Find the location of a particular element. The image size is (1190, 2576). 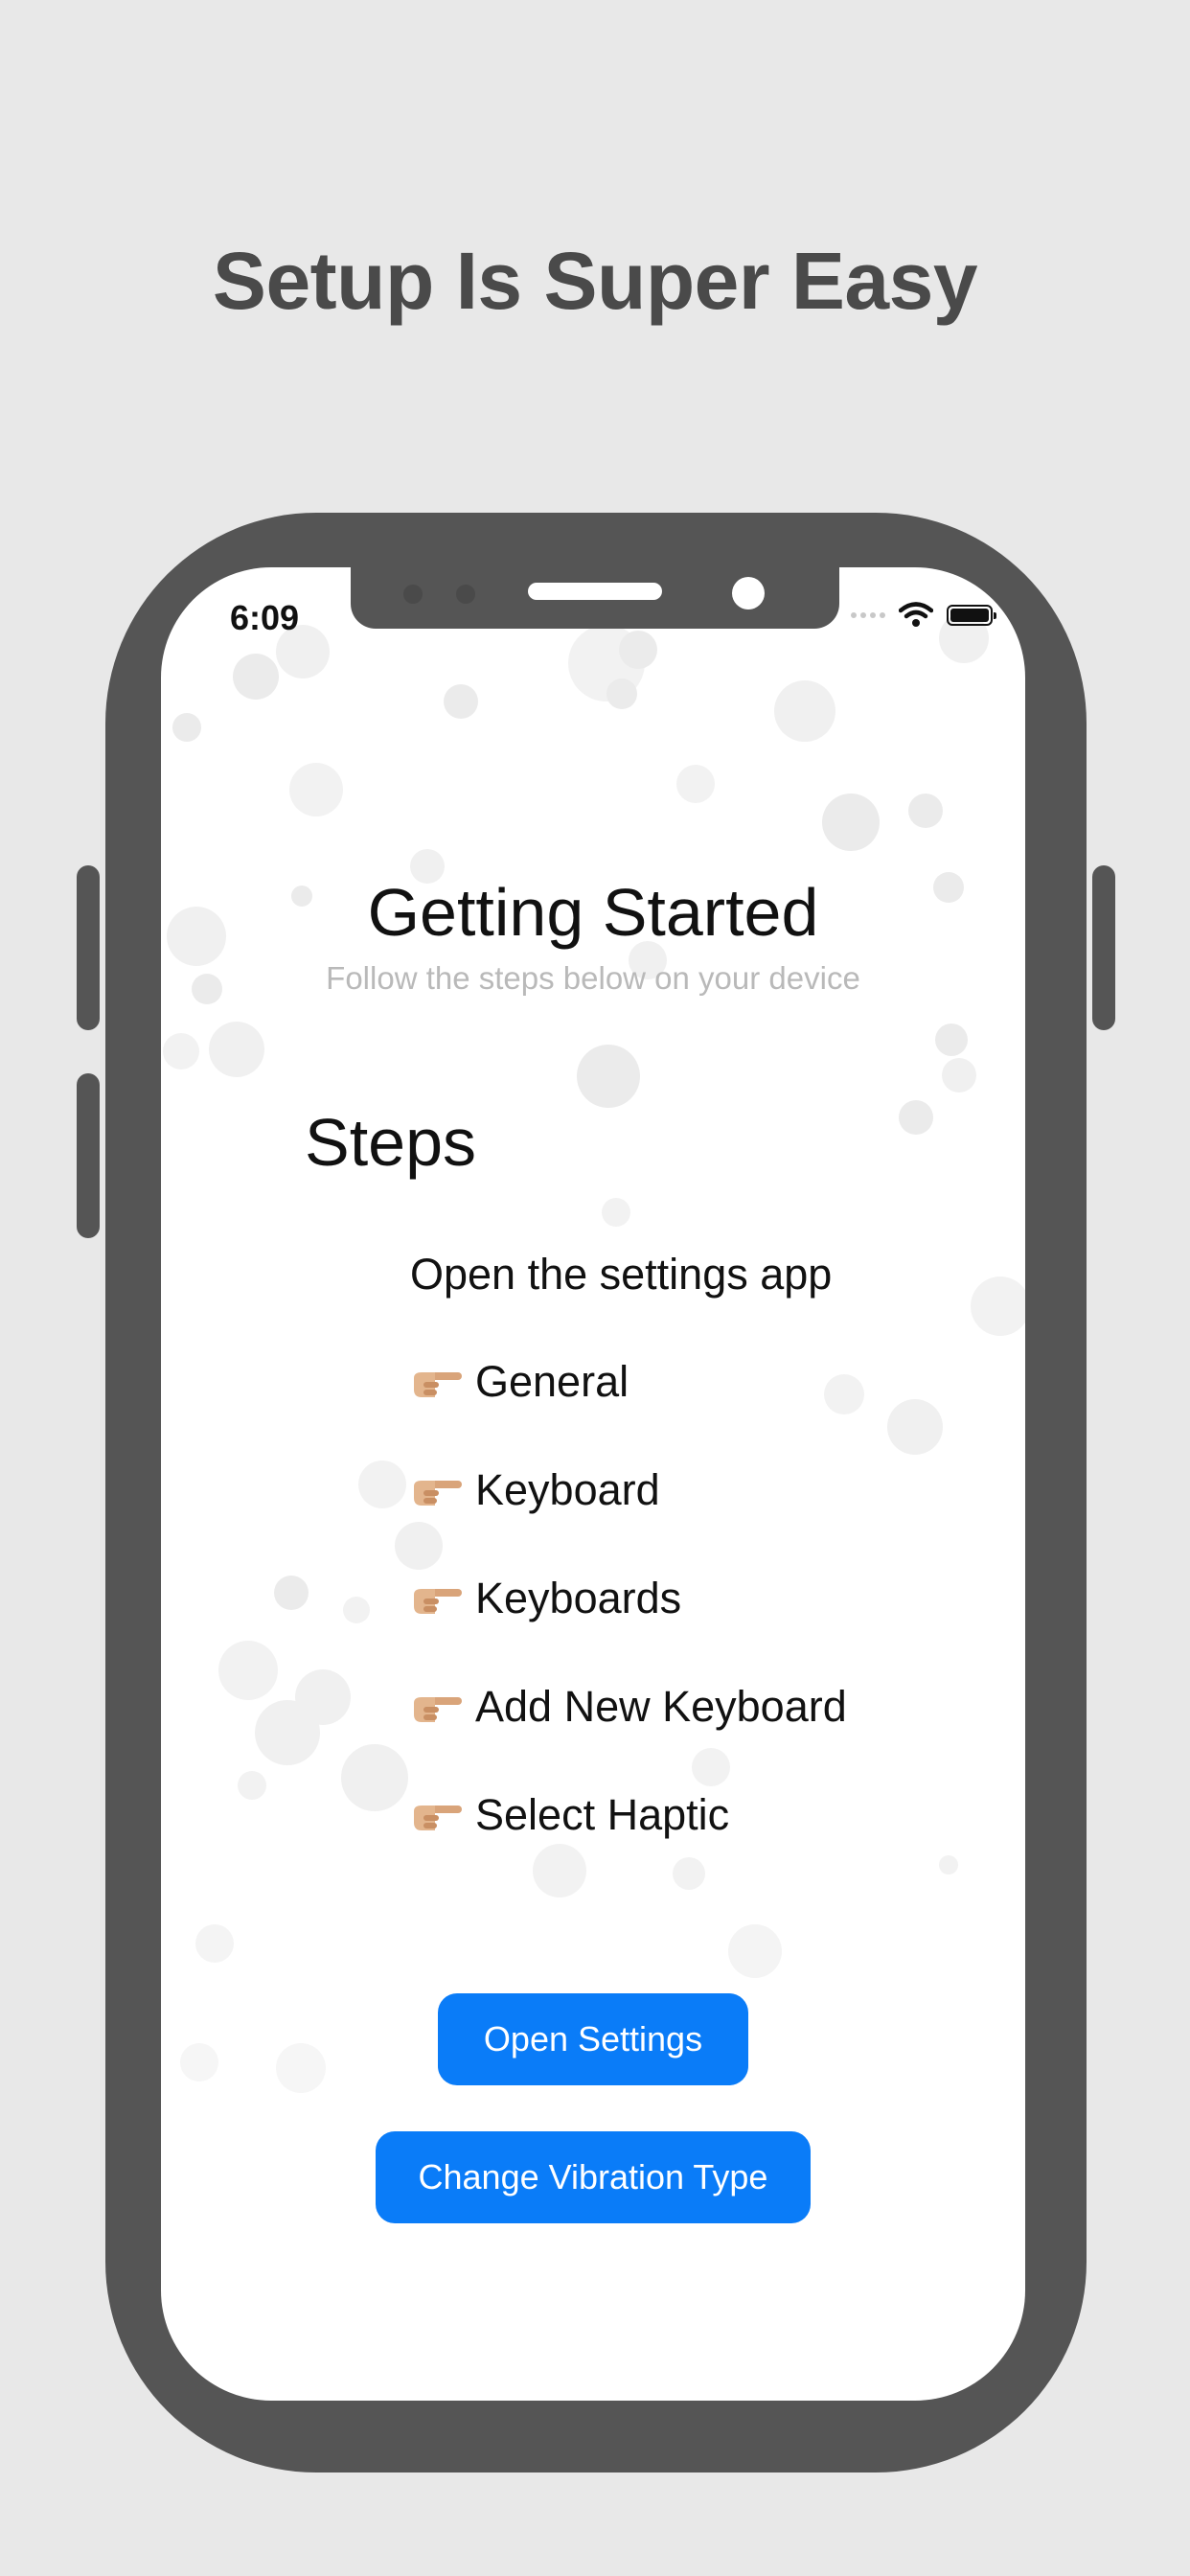

step-item-keyboards: Keyboards is located at coordinates (545, 1598).